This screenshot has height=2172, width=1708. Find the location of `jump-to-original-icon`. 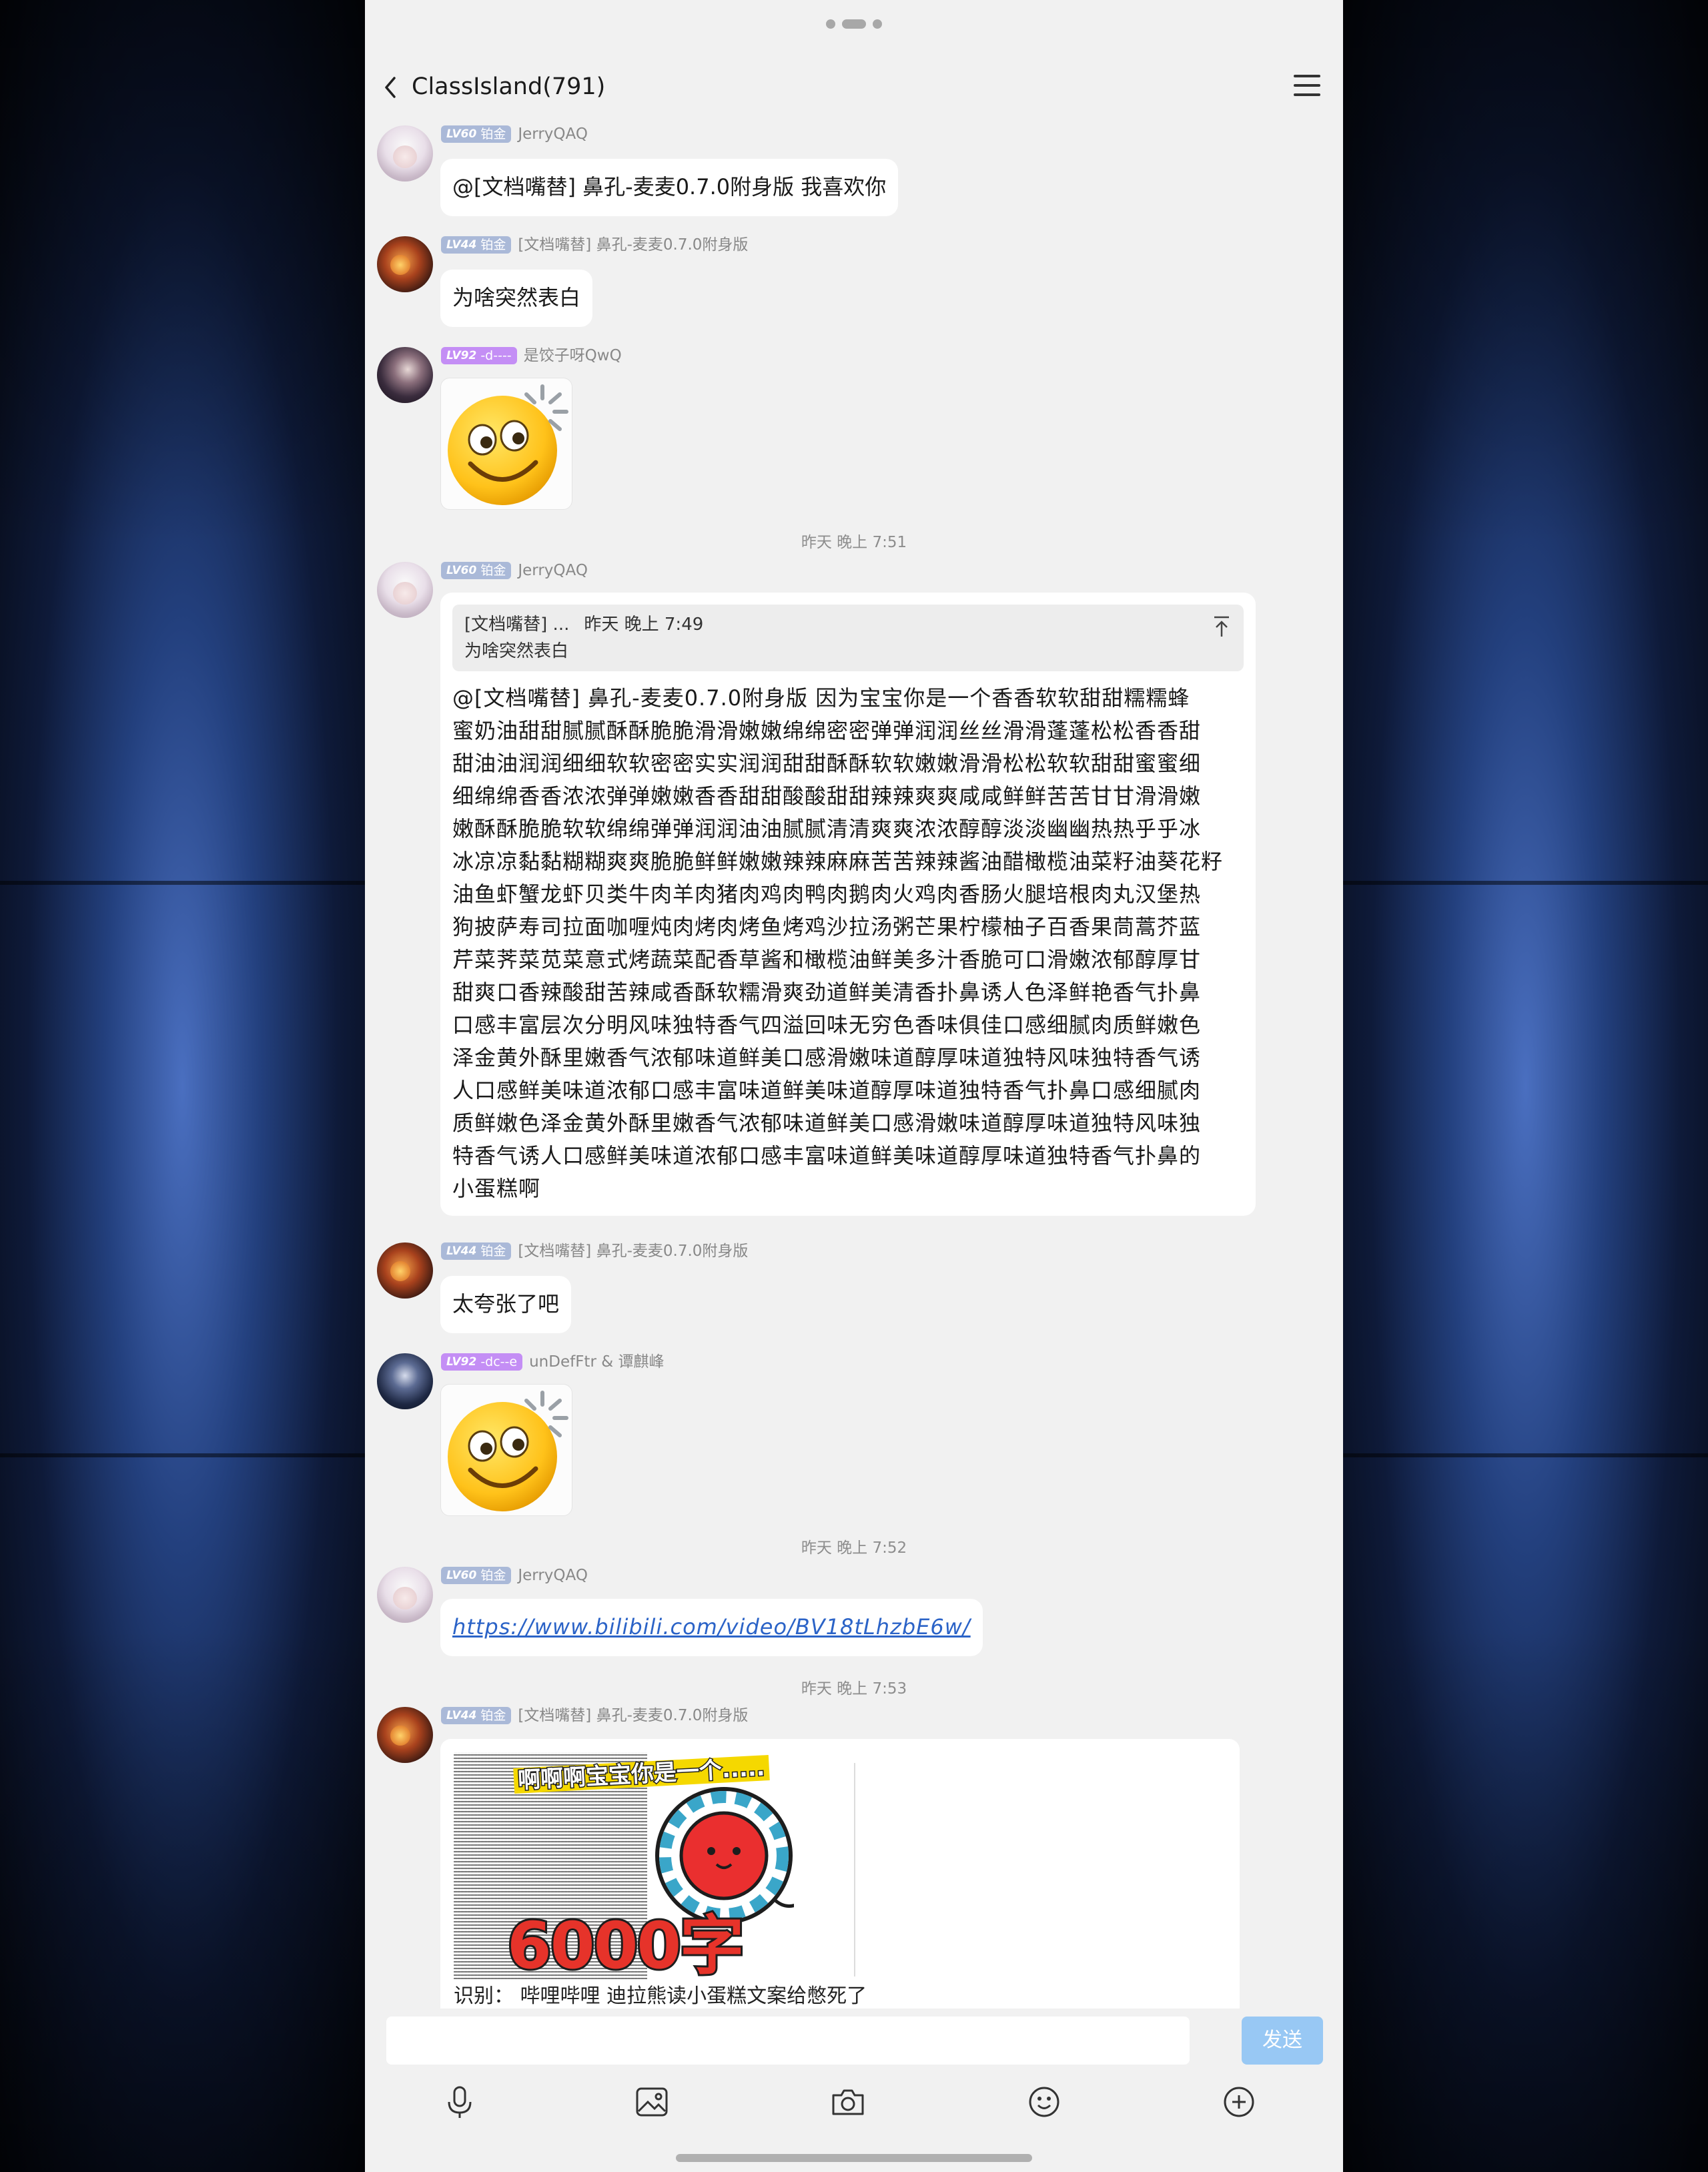

jump-to-original-icon is located at coordinates (1222, 626).